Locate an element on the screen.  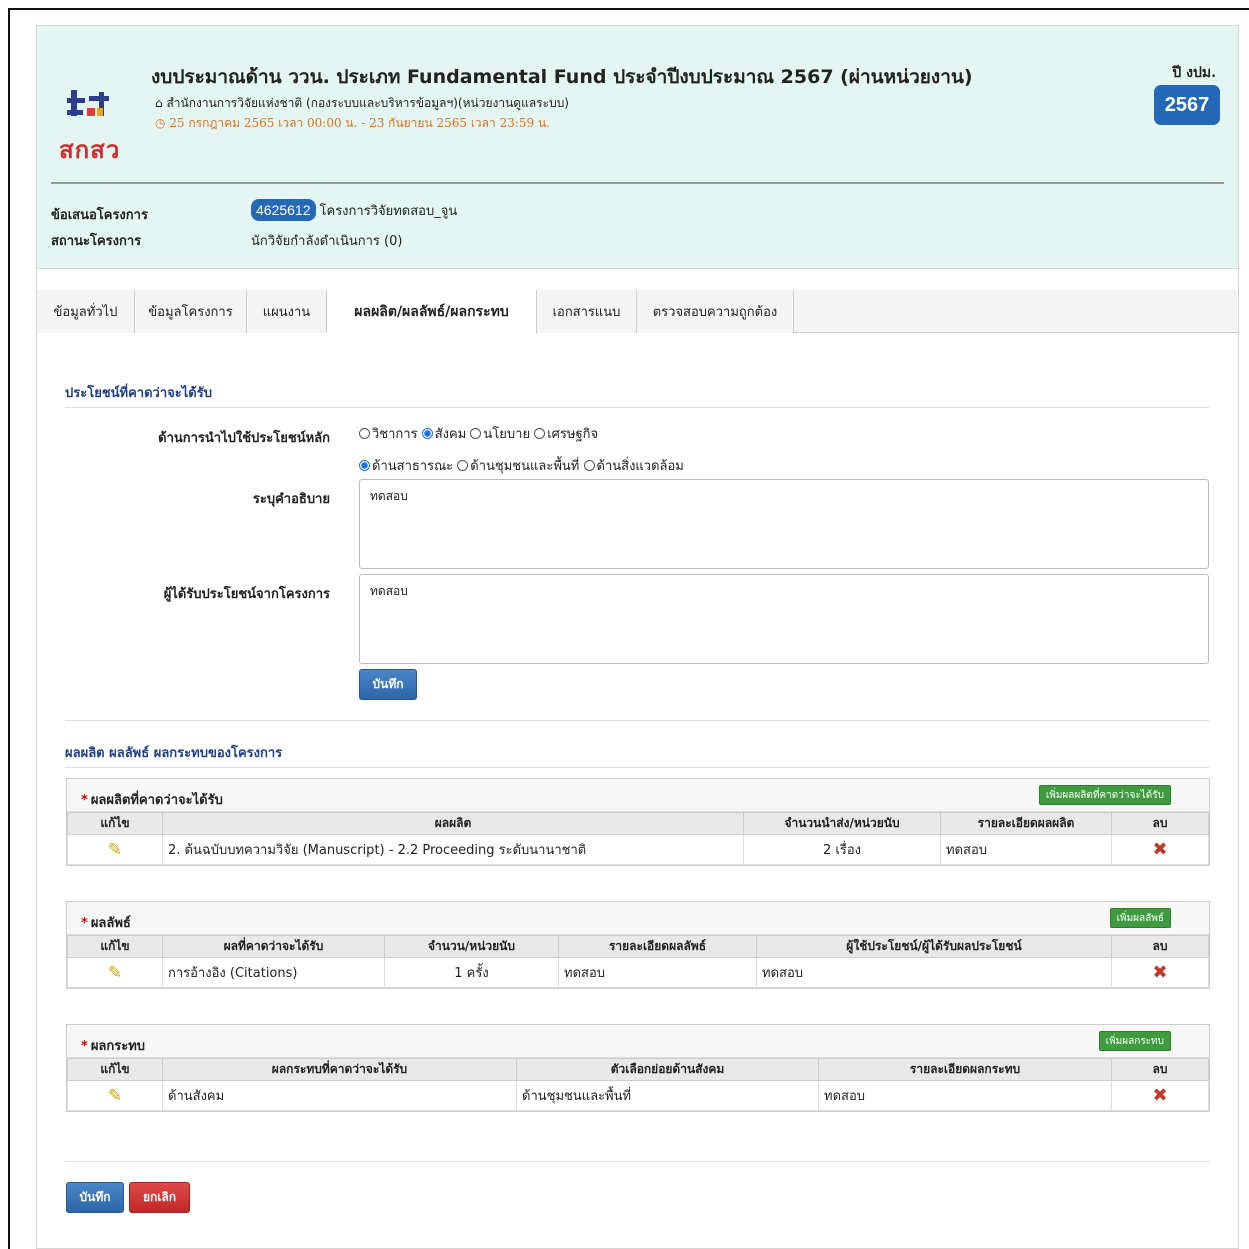
proposal-label: ข้อเสนอโครงการ is located at coordinates (99, 215).